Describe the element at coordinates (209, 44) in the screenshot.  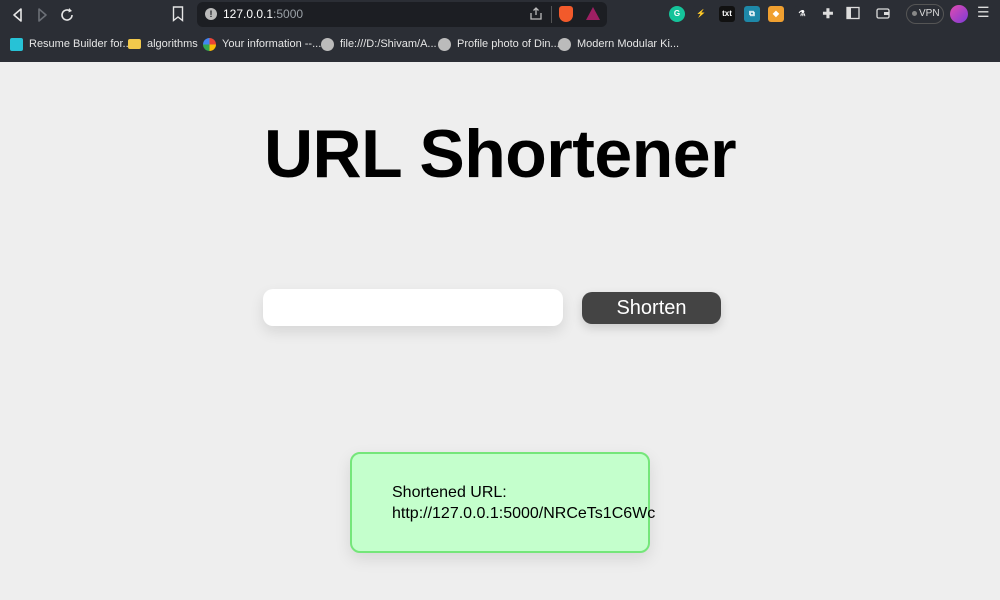
I see `google-icon` at that location.